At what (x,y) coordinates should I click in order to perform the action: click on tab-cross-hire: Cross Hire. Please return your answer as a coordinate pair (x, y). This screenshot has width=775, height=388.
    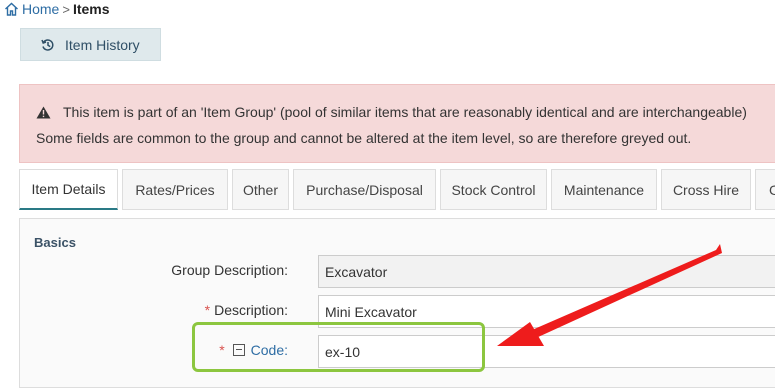
    Looking at the image, I should click on (706, 189).